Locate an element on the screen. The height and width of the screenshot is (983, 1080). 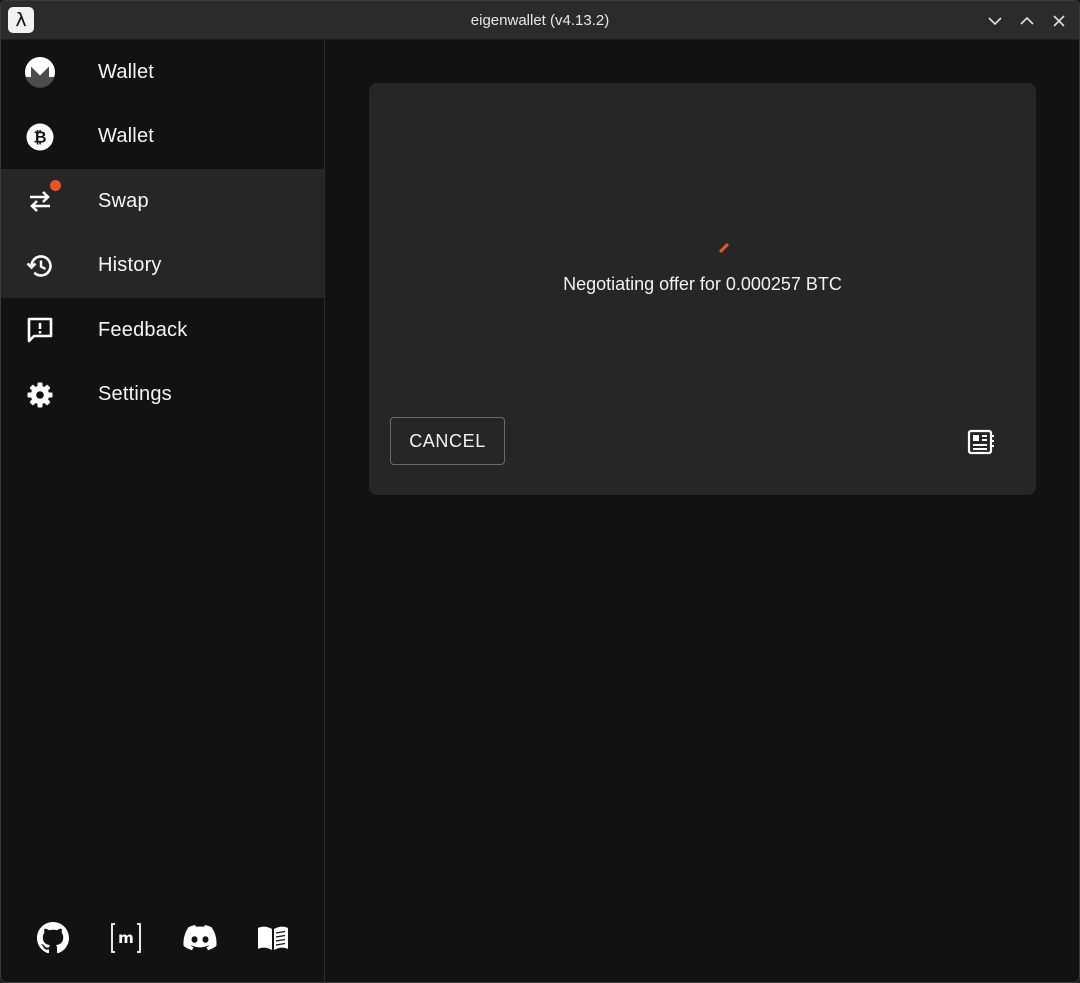
window-title: eigenwallet (v4.13.2) is located at coordinates (540, 20).